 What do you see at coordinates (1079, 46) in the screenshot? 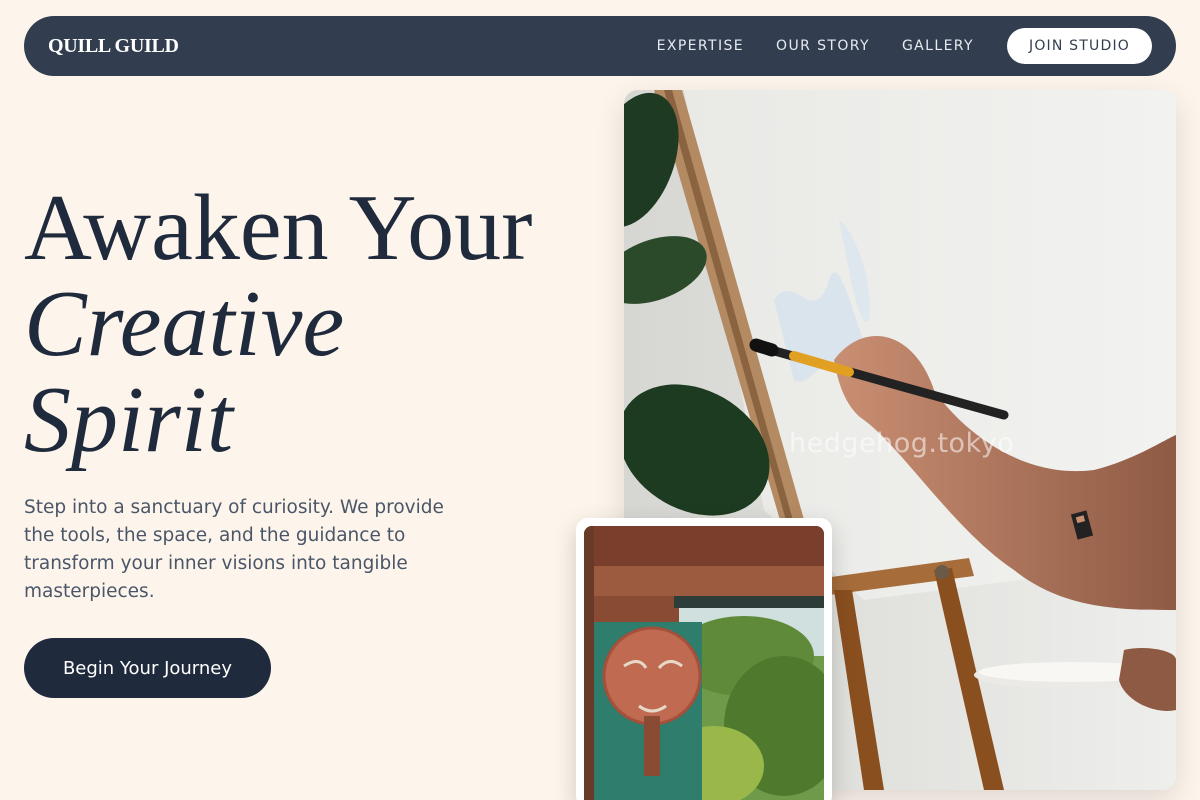
I see `join-studio-button: JOIN STUDIO` at bounding box center [1079, 46].